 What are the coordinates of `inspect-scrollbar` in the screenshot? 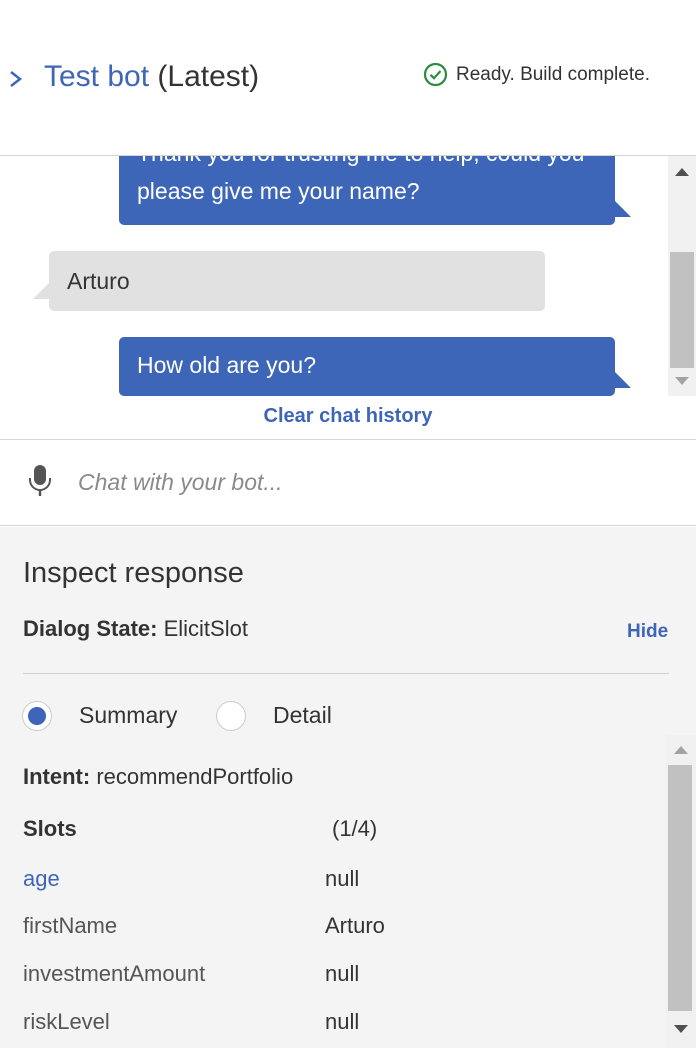 It's located at (681, 891).